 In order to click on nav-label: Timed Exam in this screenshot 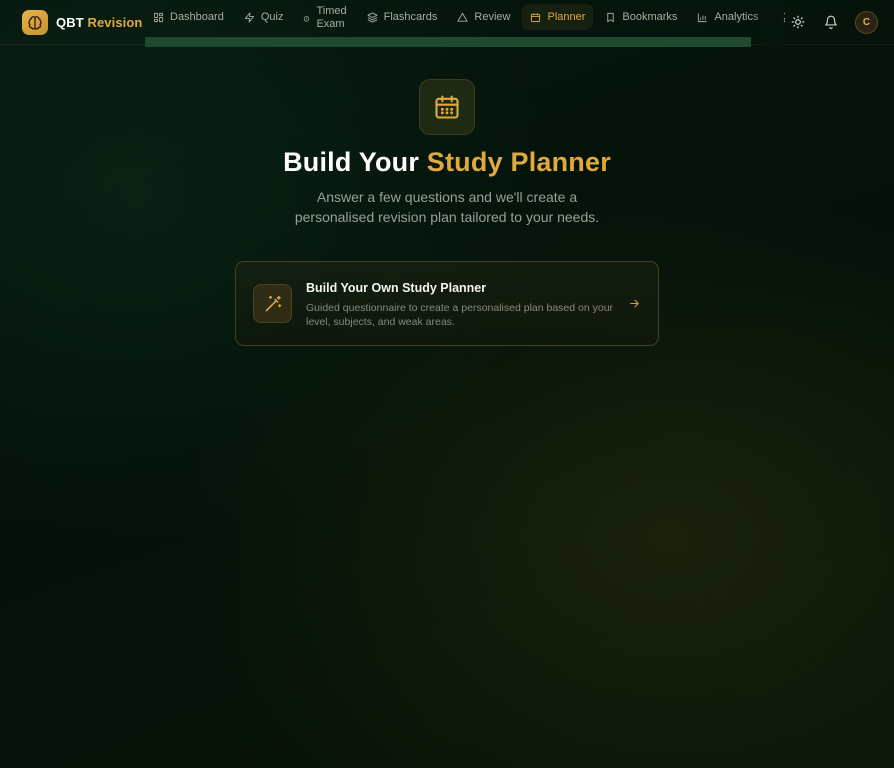, I will do `click(331, 18)`.